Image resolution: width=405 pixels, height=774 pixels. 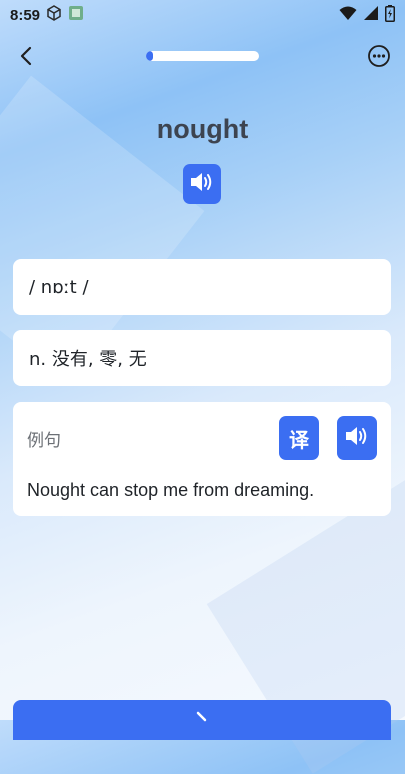 What do you see at coordinates (202, 129) in the screenshot?
I see `word-title: nought` at bounding box center [202, 129].